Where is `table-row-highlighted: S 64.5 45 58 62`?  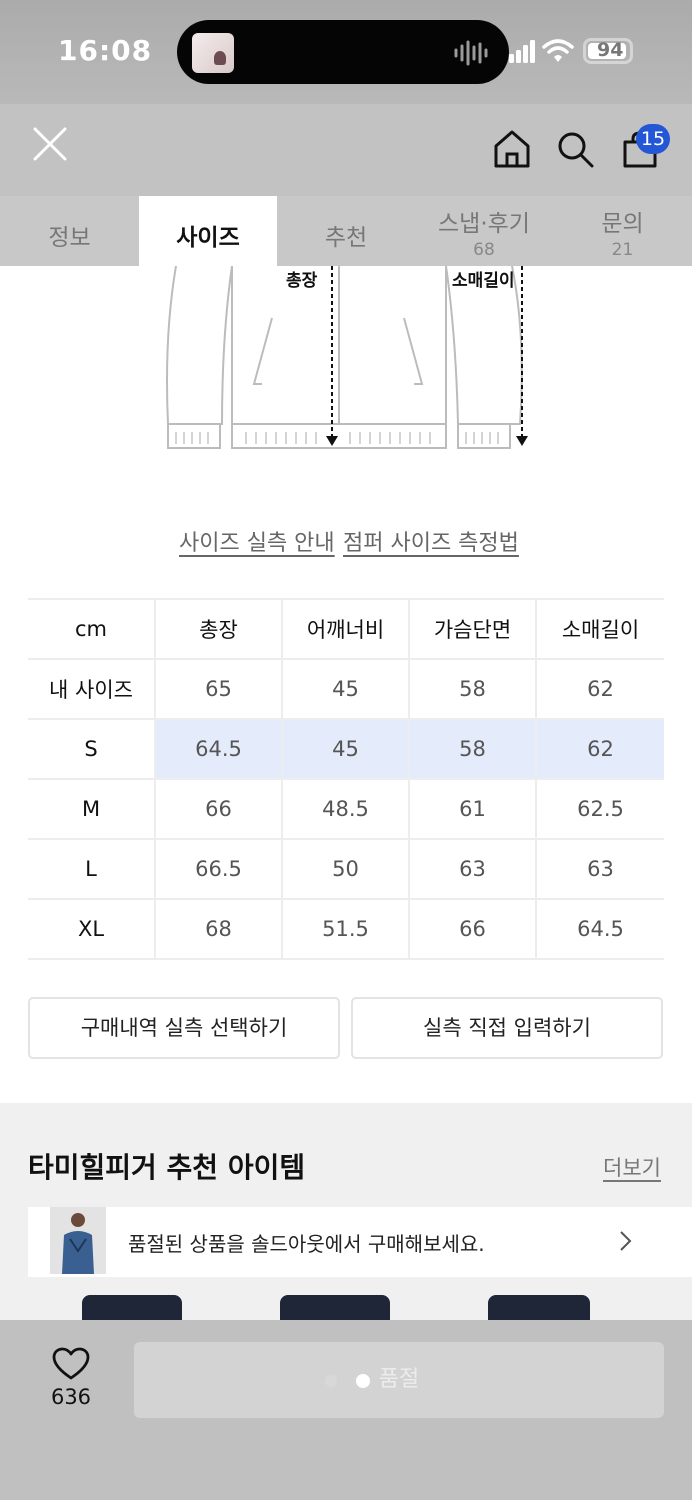 table-row-highlighted: S 64.5 45 58 62 is located at coordinates (346, 748).